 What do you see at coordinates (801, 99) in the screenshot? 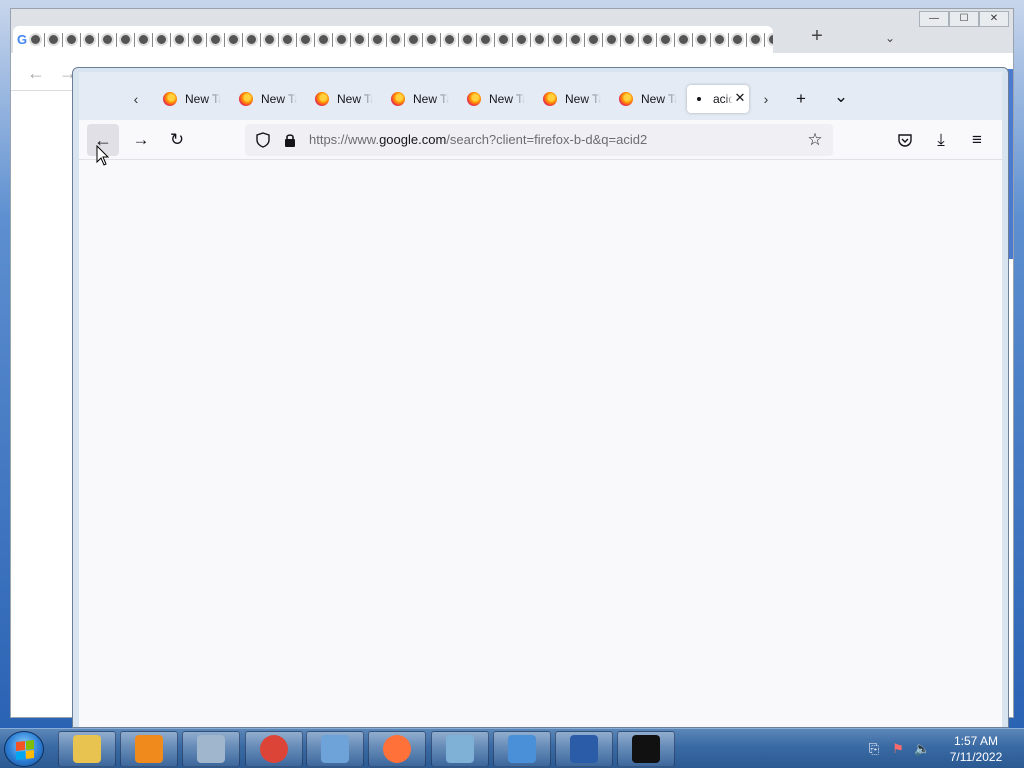
I see `new-tab-button: +` at bounding box center [801, 99].